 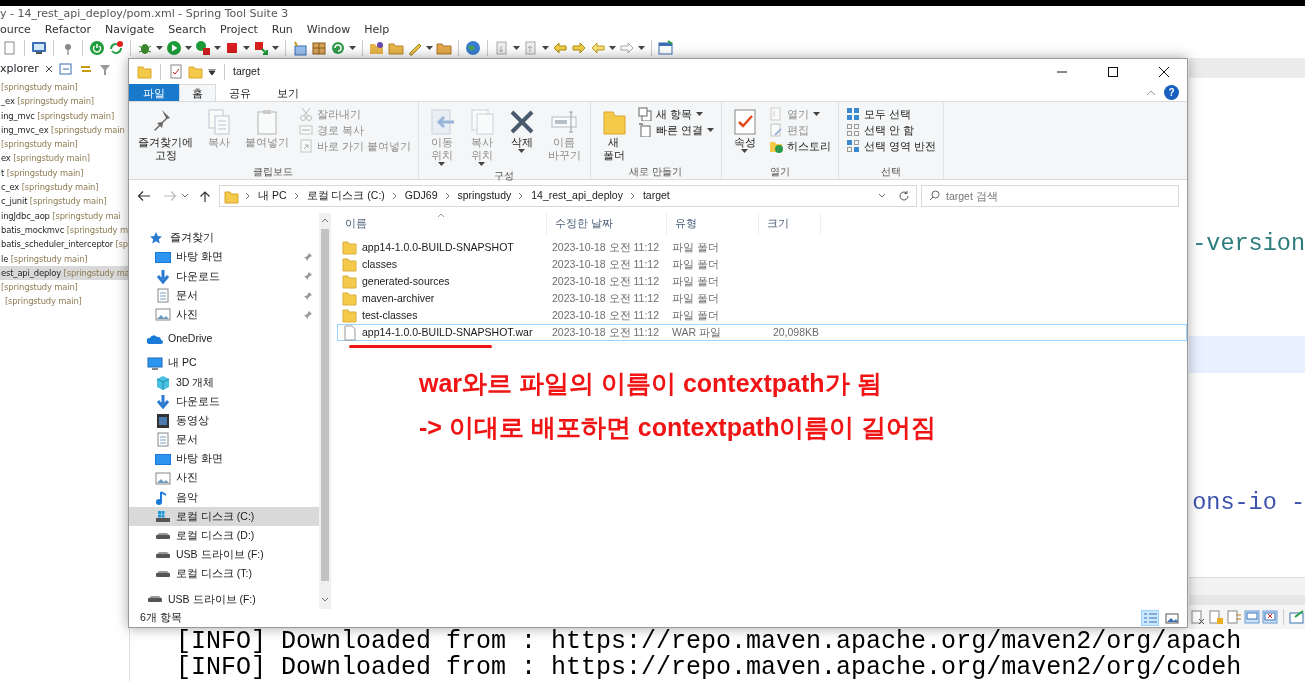 I want to click on scroll-down-icon, so click(x=325, y=600).